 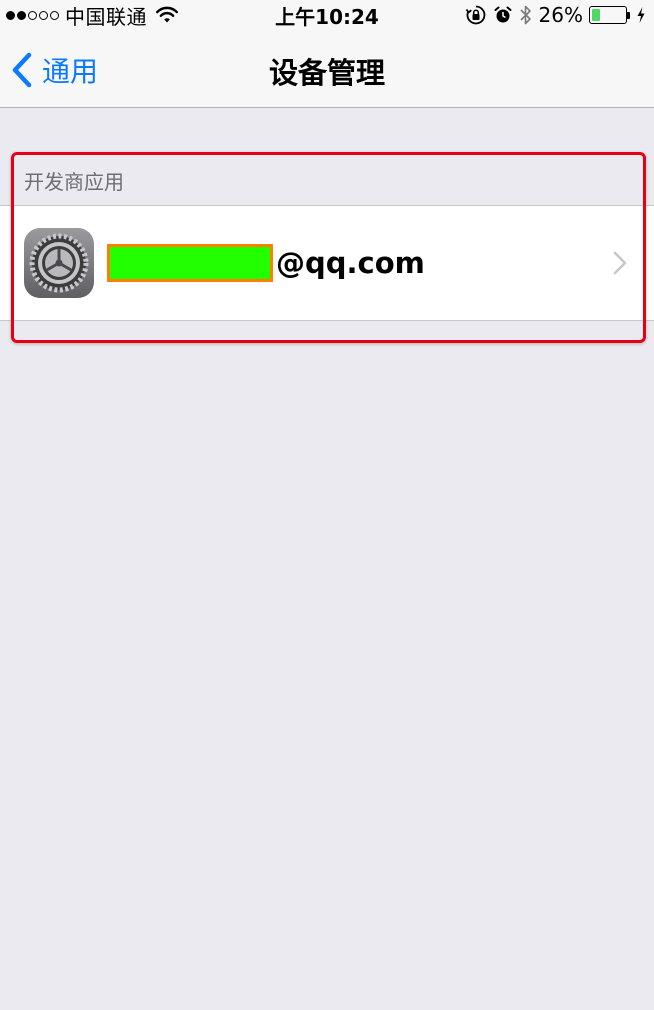 I want to click on charging-bolt-icon, so click(x=641, y=15).